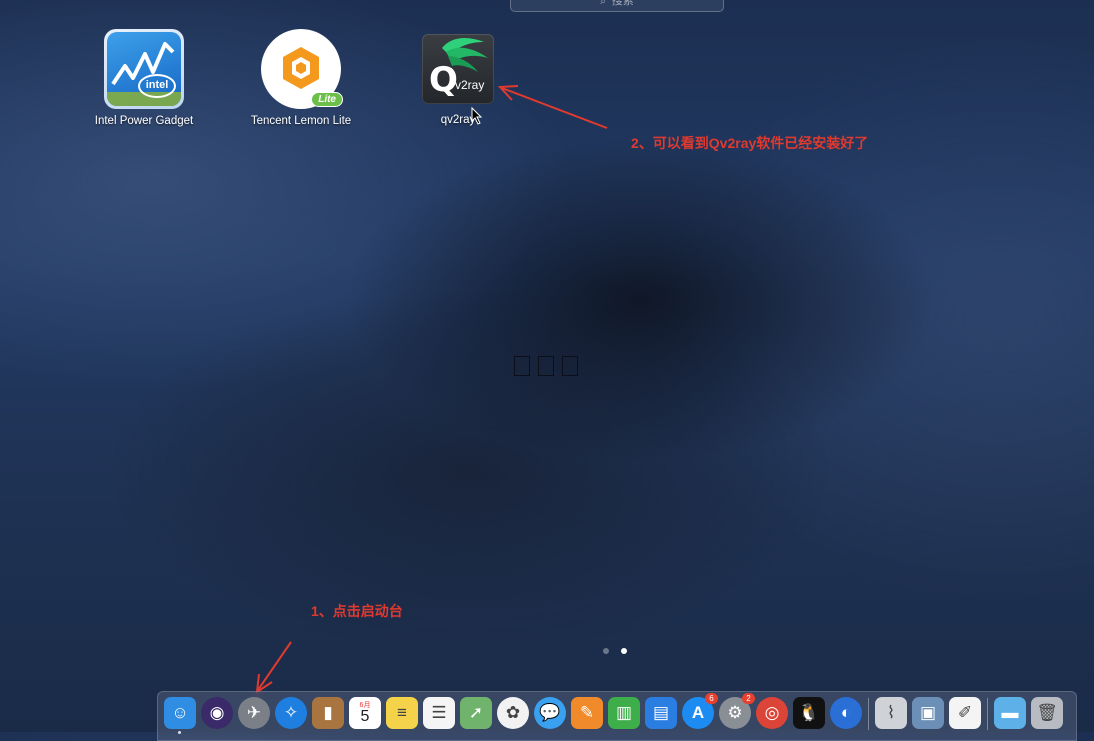  I want to click on downloads-folder-icon: ▬, so click(1010, 712).